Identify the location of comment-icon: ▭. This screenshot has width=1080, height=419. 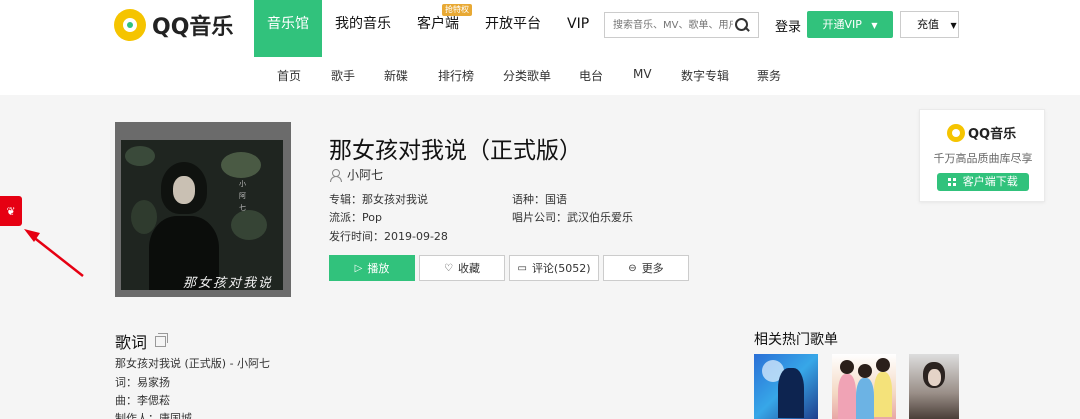
(522, 268).